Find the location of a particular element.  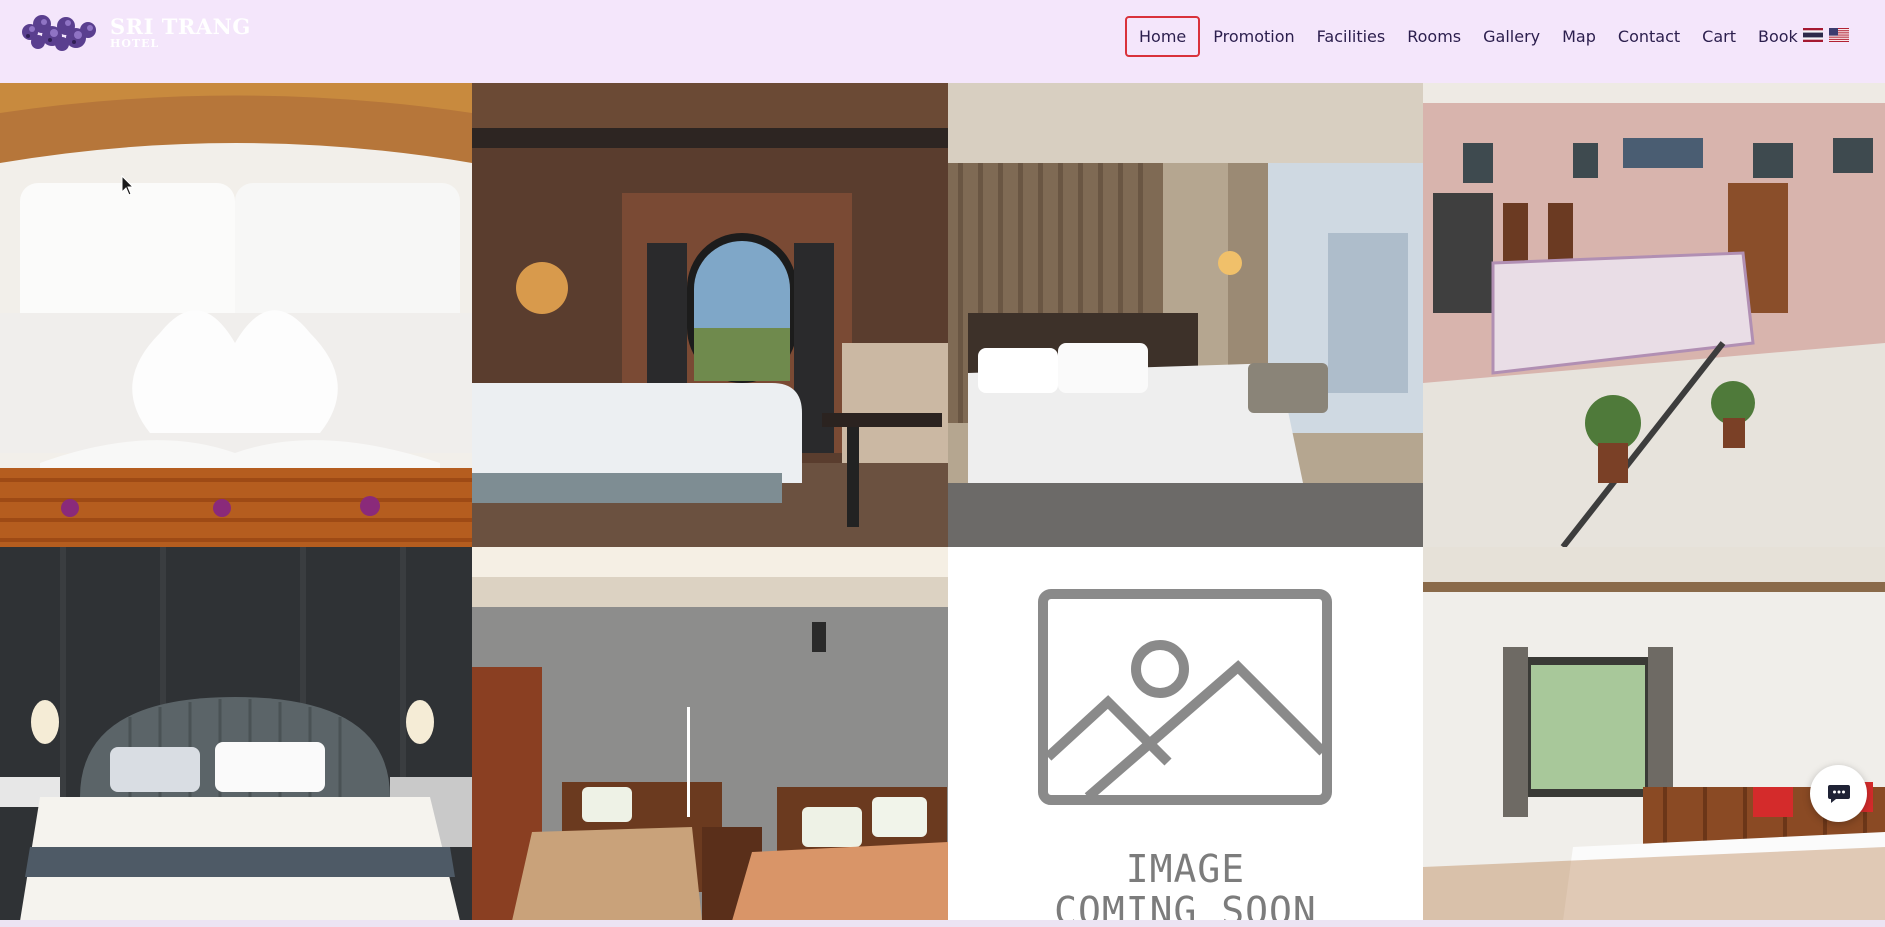

gallery-photo-towel-swans is located at coordinates (236, 315).